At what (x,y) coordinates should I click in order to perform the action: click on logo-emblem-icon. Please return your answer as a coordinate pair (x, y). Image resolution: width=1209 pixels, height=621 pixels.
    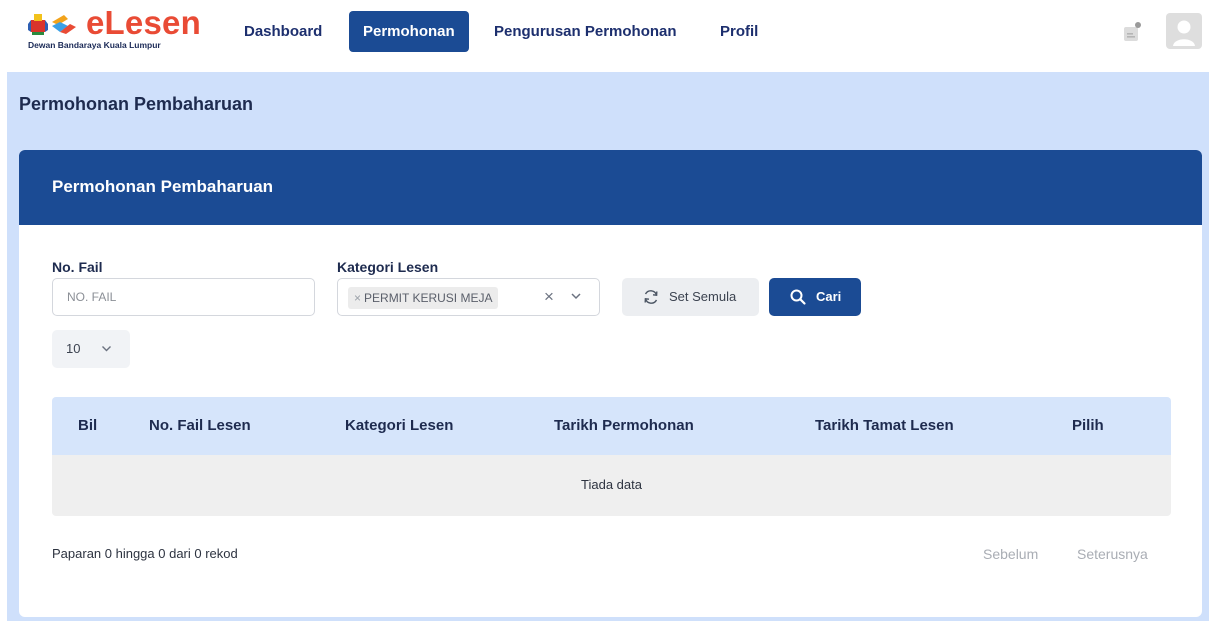
    Looking at the image, I should click on (52, 24).